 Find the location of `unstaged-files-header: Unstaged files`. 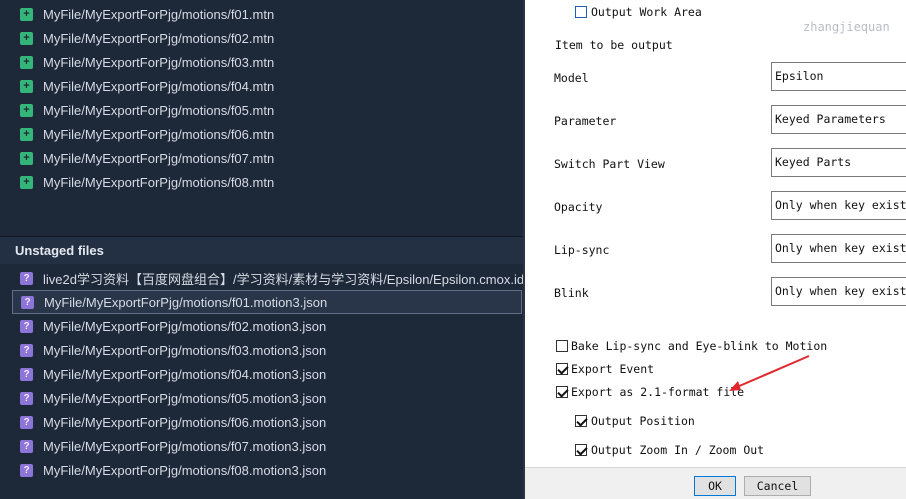

unstaged-files-header: Unstaged files is located at coordinates (261, 250).